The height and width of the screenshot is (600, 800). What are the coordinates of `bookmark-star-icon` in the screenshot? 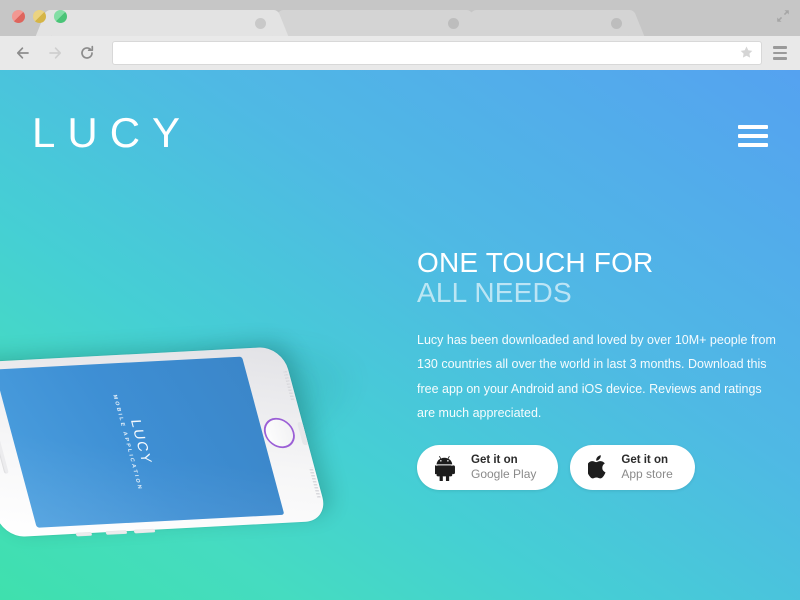 It's located at (746, 52).